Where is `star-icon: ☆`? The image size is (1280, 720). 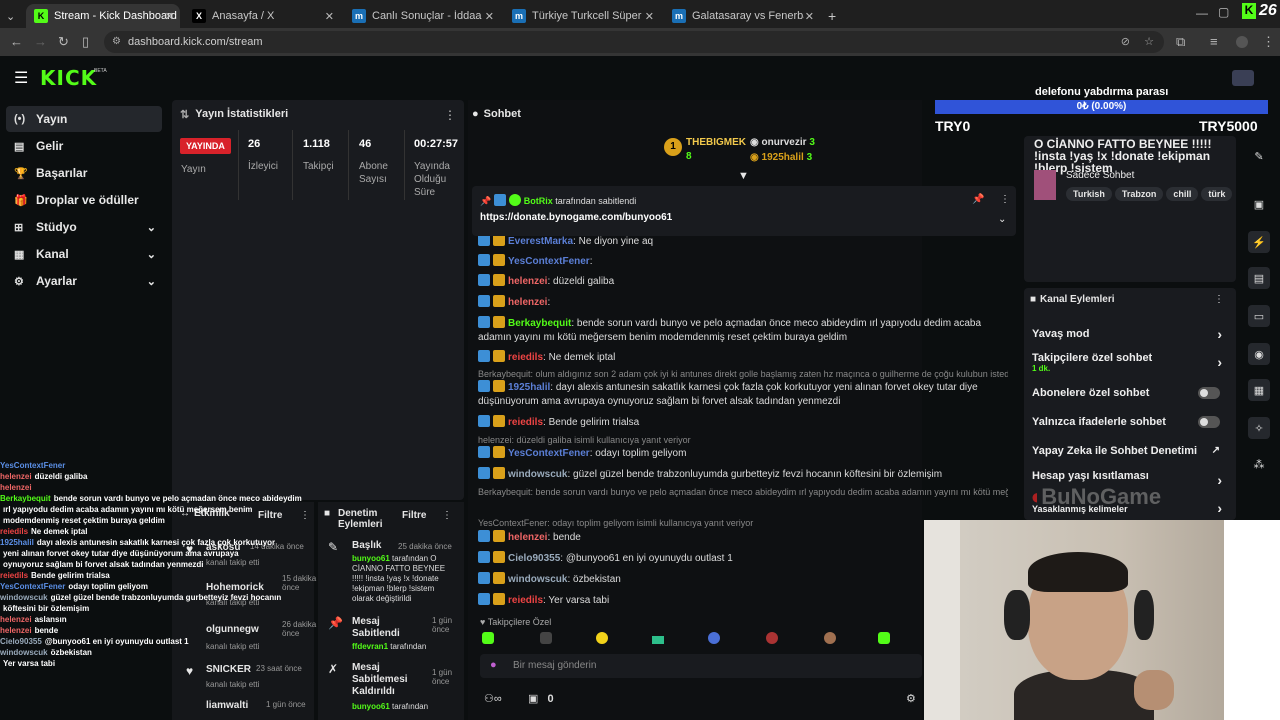
star-icon: ☆ is located at coordinates (1149, 42).